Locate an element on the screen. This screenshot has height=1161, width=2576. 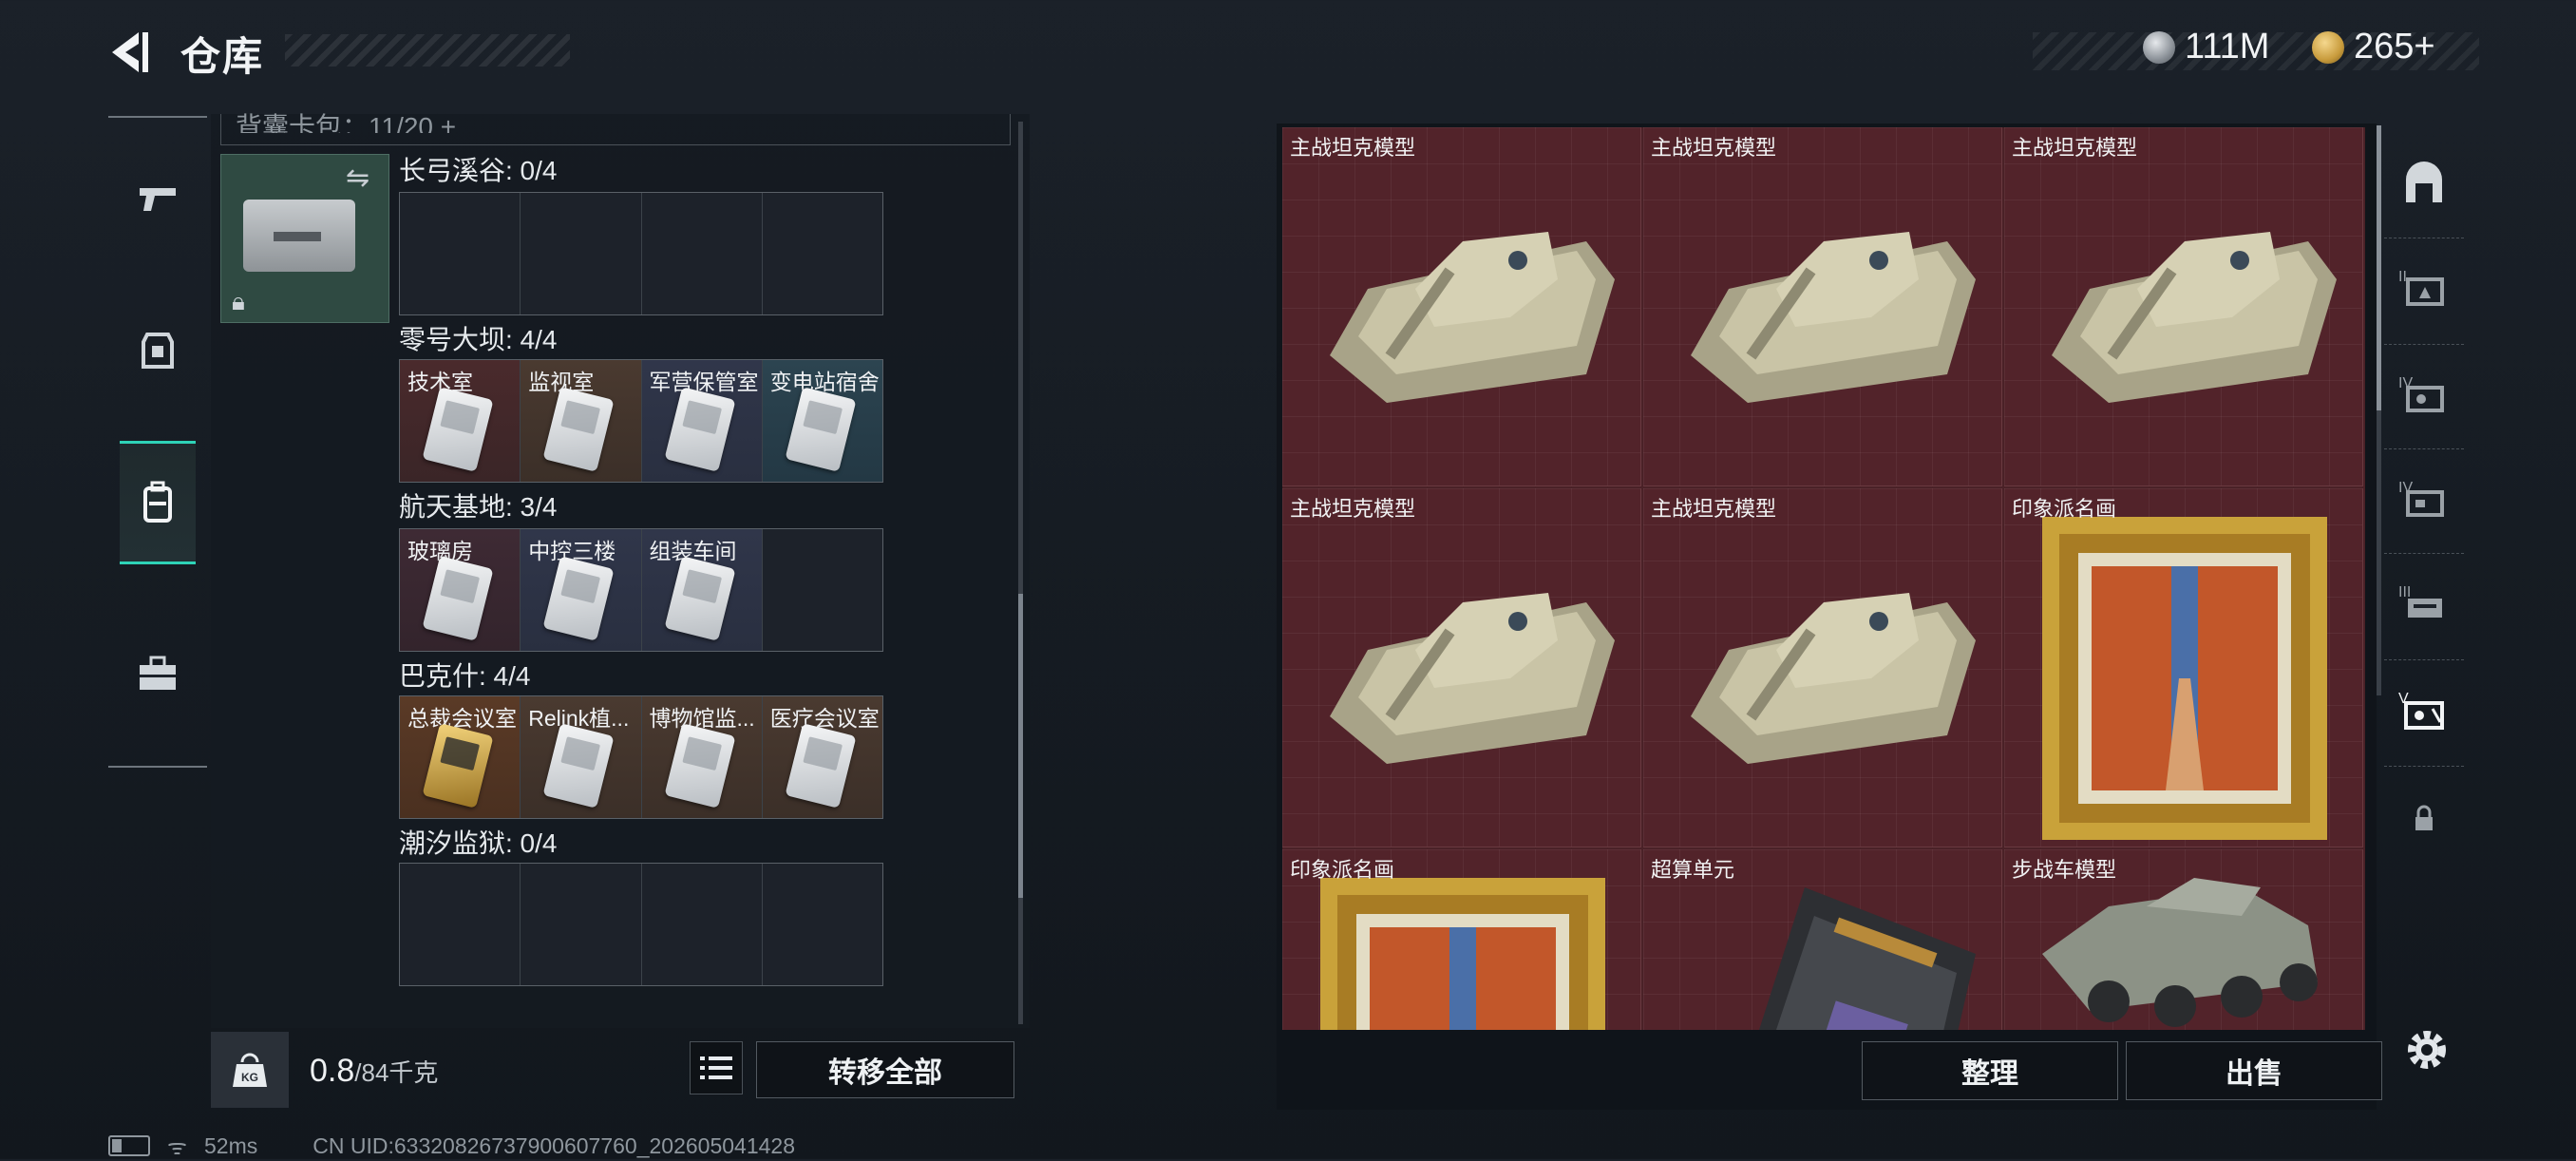
section-title-bakshi: 巴克什: 4/4 is located at coordinates (465, 676).